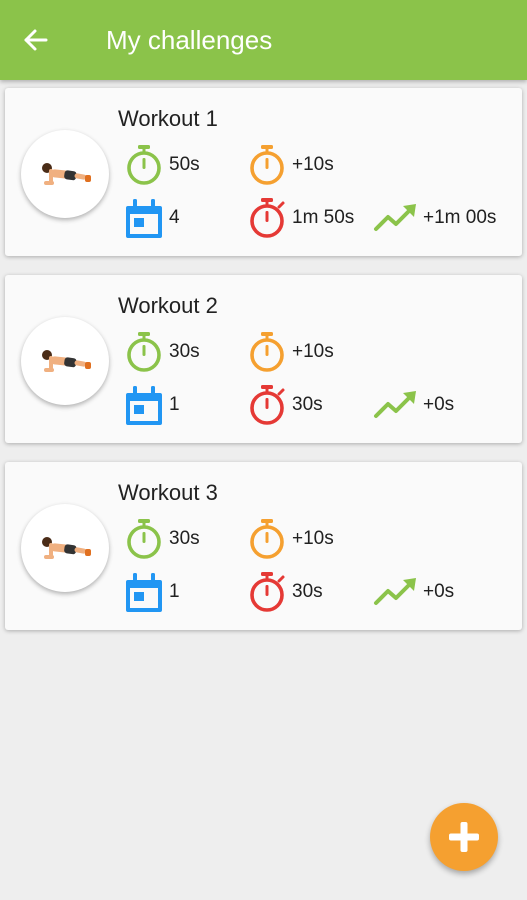 The image size is (527, 900). Describe the element at coordinates (168, 492) in the screenshot. I see `workout-name: Workout 3` at that location.